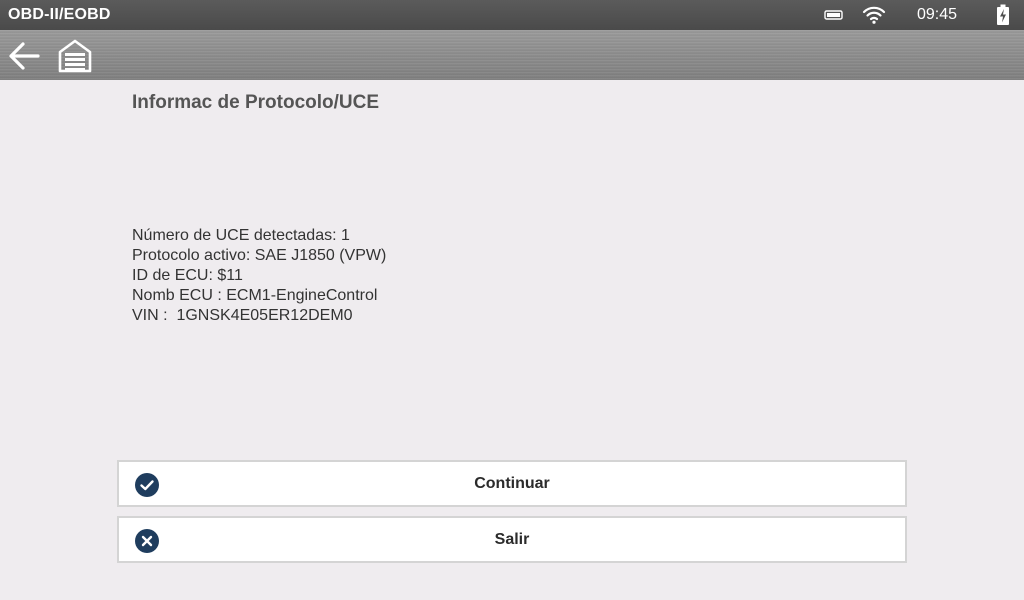  What do you see at coordinates (874, 15) in the screenshot?
I see `wifi-icon` at bounding box center [874, 15].